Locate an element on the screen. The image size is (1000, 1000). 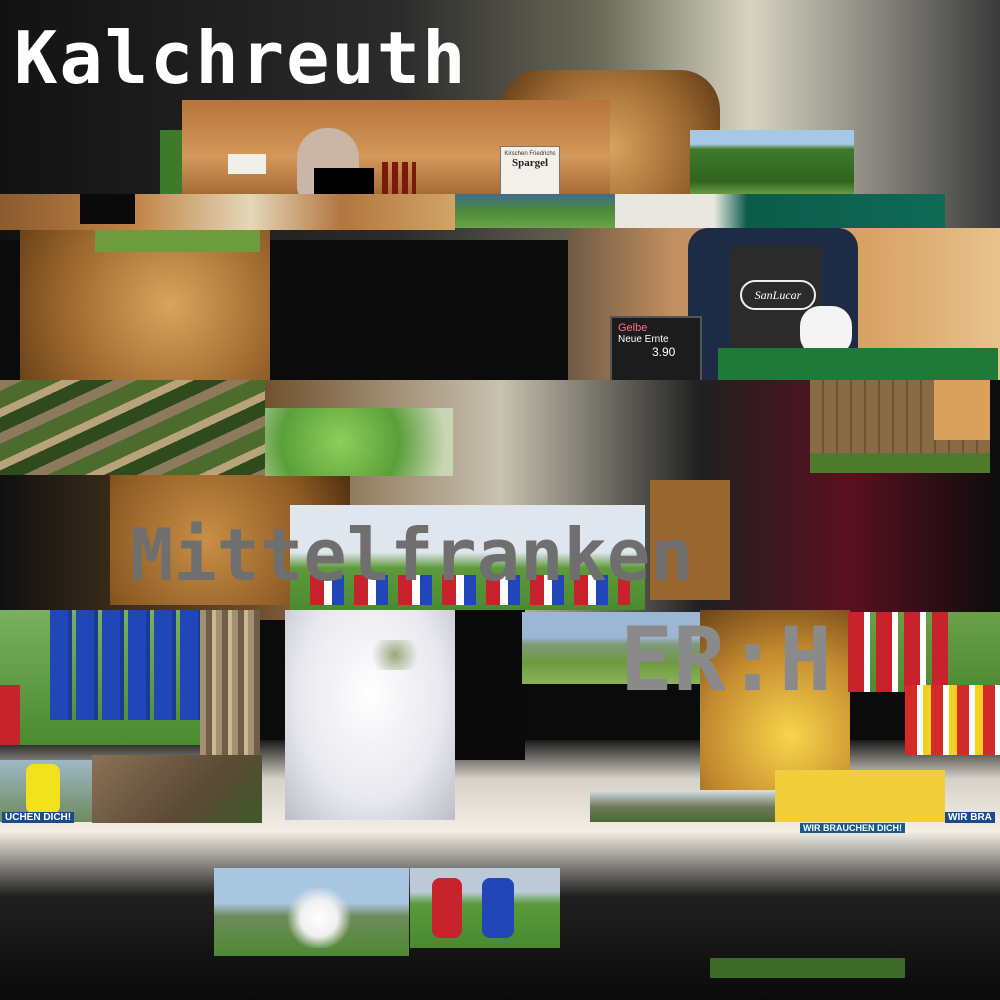
green-crate is located at coordinates (858, 364).